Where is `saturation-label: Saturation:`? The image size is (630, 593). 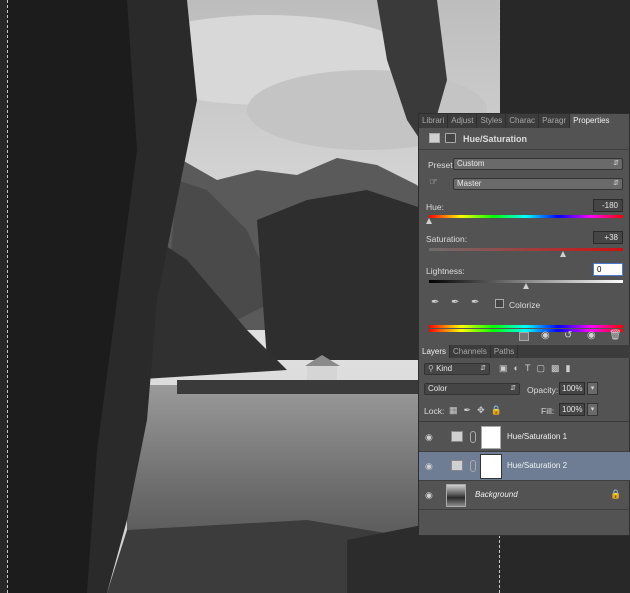 saturation-label: Saturation: is located at coordinates (447, 239).